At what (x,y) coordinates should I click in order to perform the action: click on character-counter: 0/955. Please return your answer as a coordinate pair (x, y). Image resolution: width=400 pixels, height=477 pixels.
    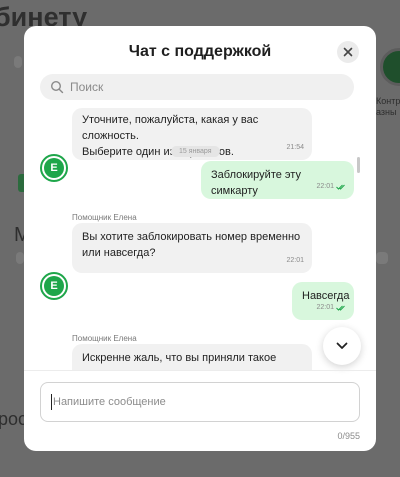
    Looking at the image, I should click on (348, 436).